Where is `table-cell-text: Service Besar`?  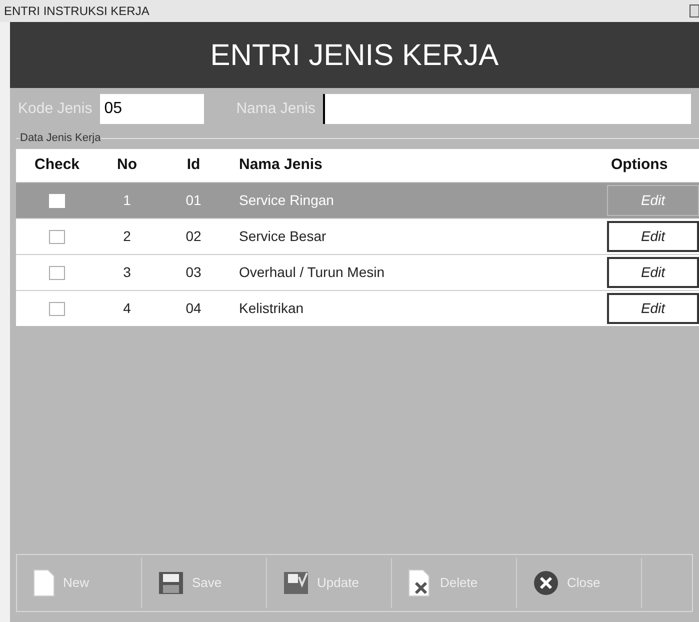 table-cell-text: Service Besar is located at coordinates (283, 236).